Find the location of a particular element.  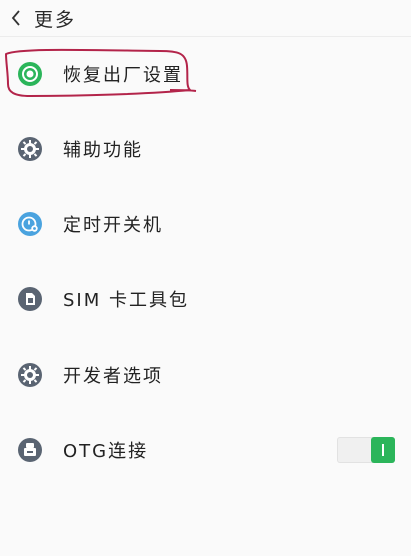

sim-card-icon is located at coordinates (30, 299).